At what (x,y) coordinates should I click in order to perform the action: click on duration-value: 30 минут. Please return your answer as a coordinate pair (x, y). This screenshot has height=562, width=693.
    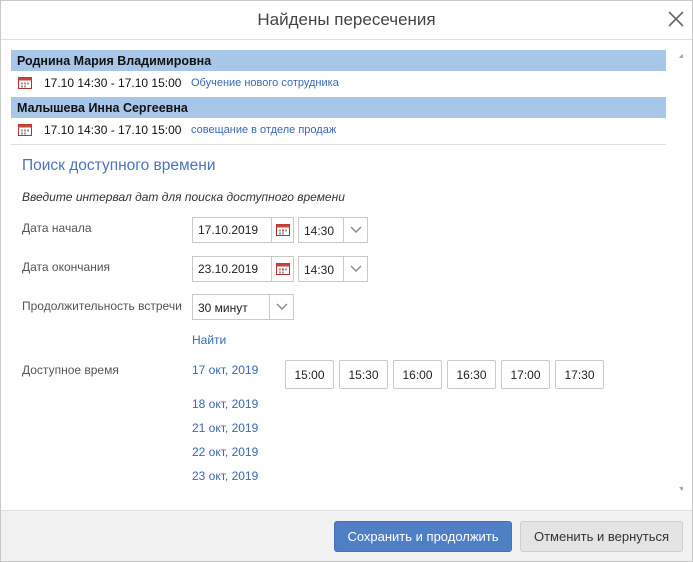
    Looking at the image, I should click on (223, 308).